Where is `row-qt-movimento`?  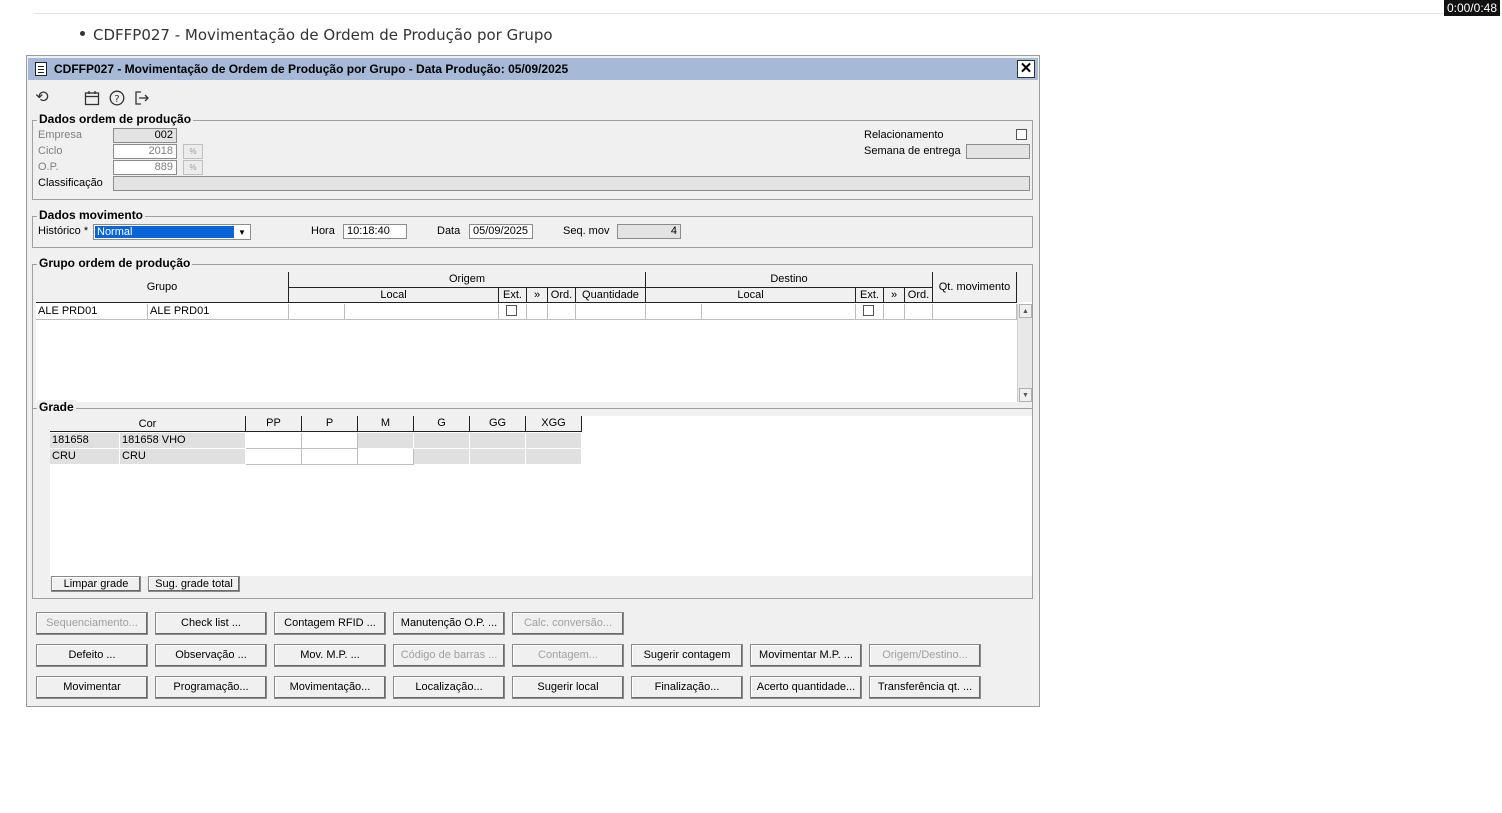
row-qt-movimento is located at coordinates (975, 312).